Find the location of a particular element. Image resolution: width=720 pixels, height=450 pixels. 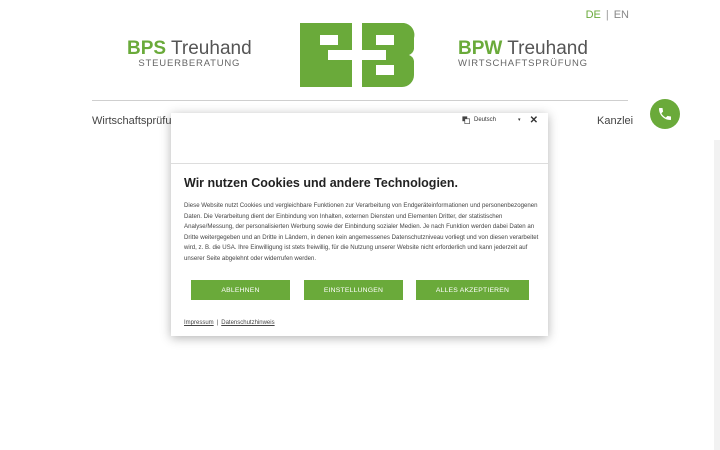

language-select: Deutsch ▾ is located at coordinates (491, 120).